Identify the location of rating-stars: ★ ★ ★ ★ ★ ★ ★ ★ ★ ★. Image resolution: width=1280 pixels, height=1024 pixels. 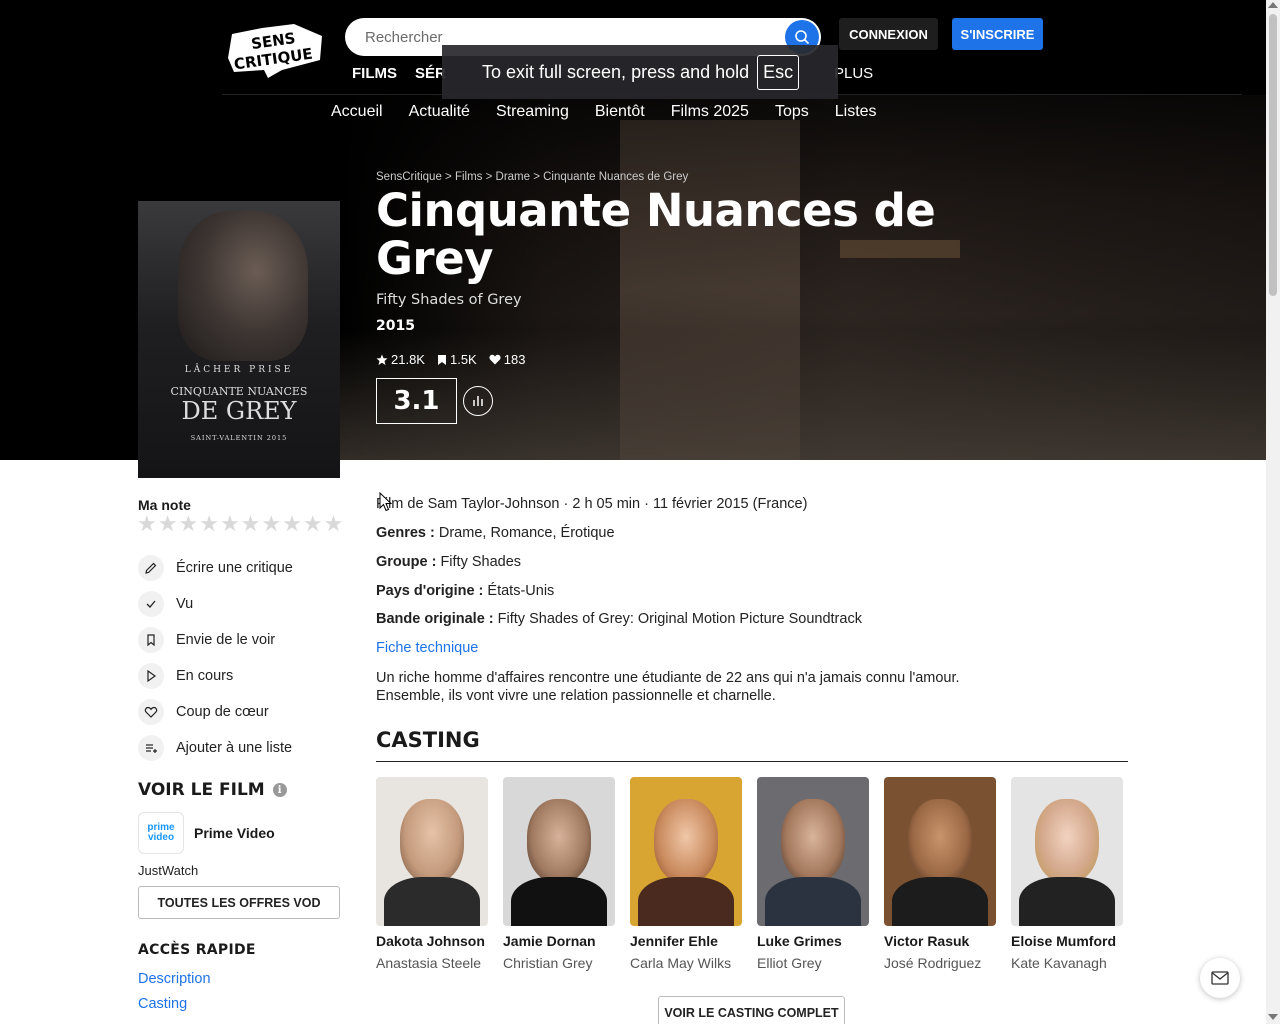
(240, 524).